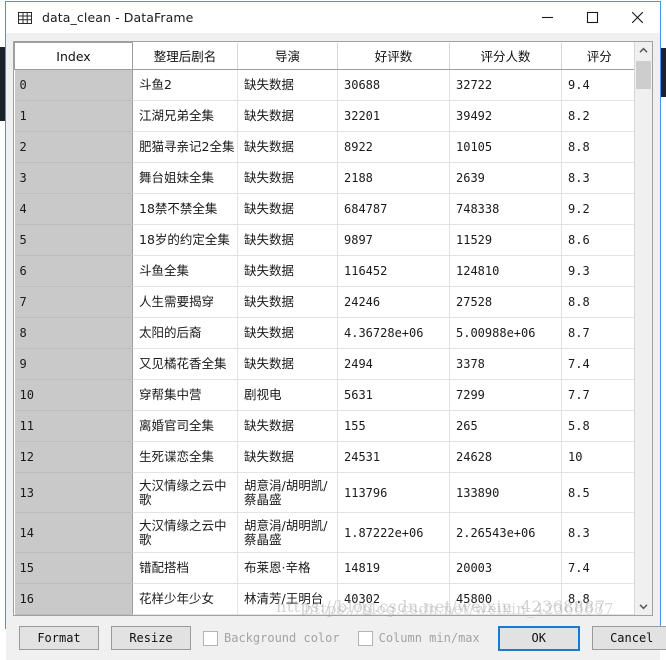 Image resolution: width=666 pixels, height=660 pixels. What do you see at coordinates (505, 426) in the screenshot?
I see `cell-count: 265` at bounding box center [505, 426].